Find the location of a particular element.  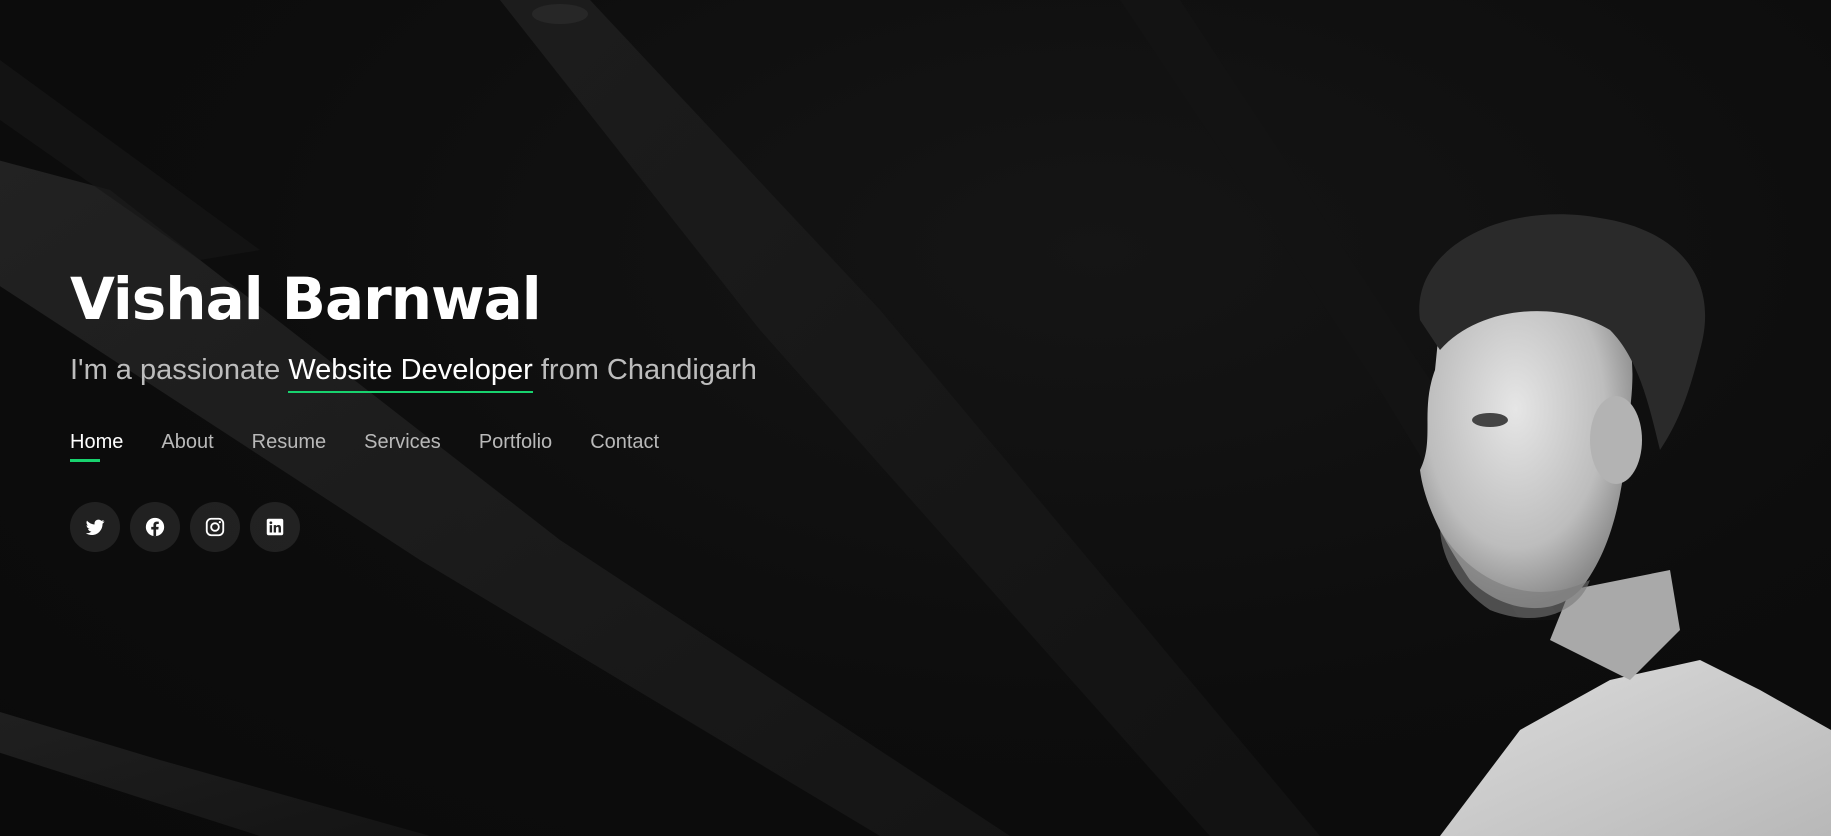

twitter-icon is located at coordinates (95, 527).